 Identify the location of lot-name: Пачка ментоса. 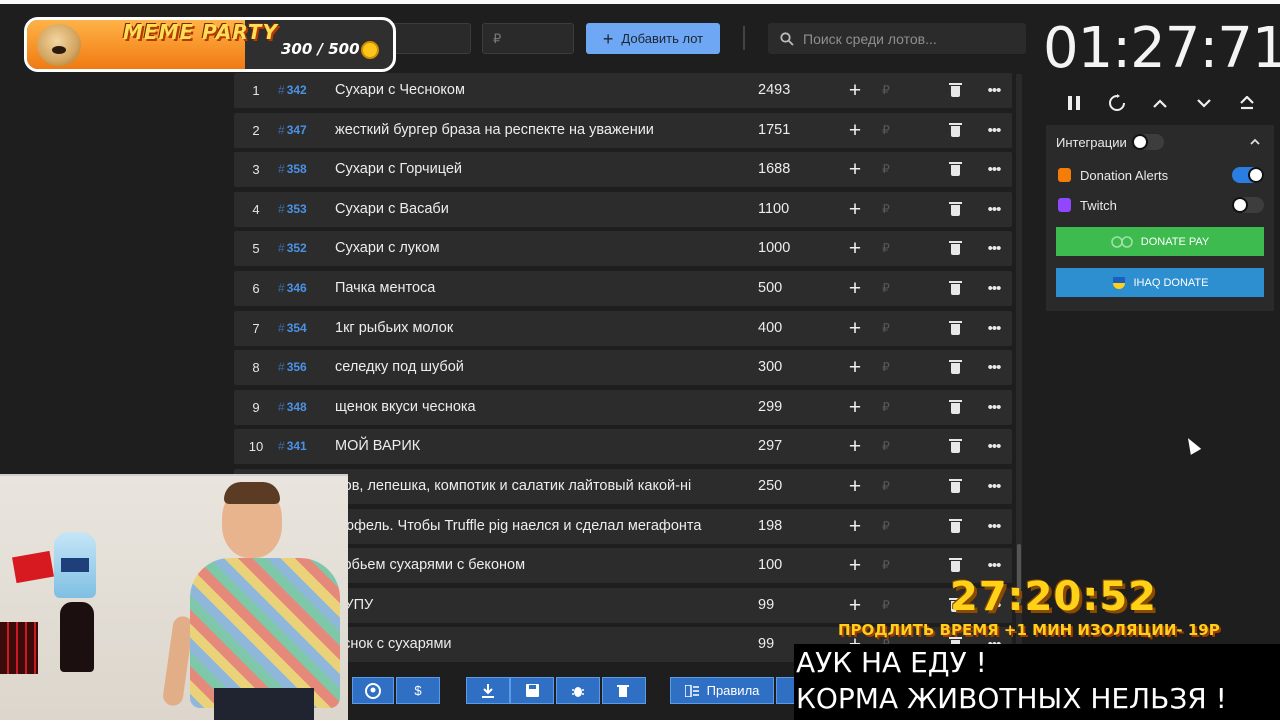
(533, 288).